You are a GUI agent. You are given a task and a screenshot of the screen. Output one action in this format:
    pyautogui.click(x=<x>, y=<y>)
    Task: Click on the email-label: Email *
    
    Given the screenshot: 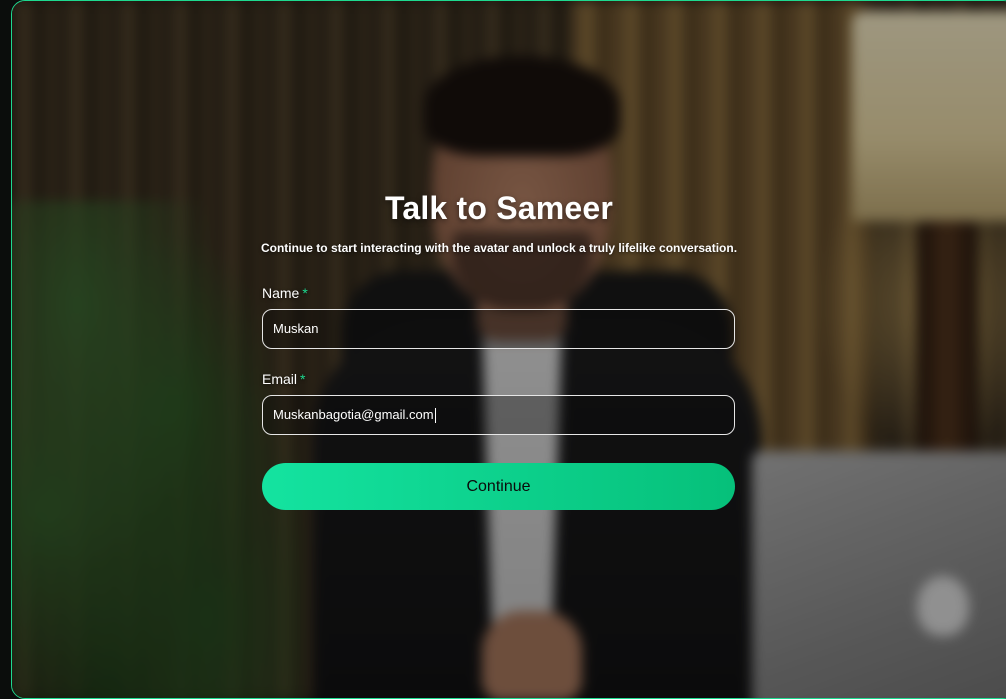 What is the action you would take?
    pyautogui.click(x=499, y=379)
    